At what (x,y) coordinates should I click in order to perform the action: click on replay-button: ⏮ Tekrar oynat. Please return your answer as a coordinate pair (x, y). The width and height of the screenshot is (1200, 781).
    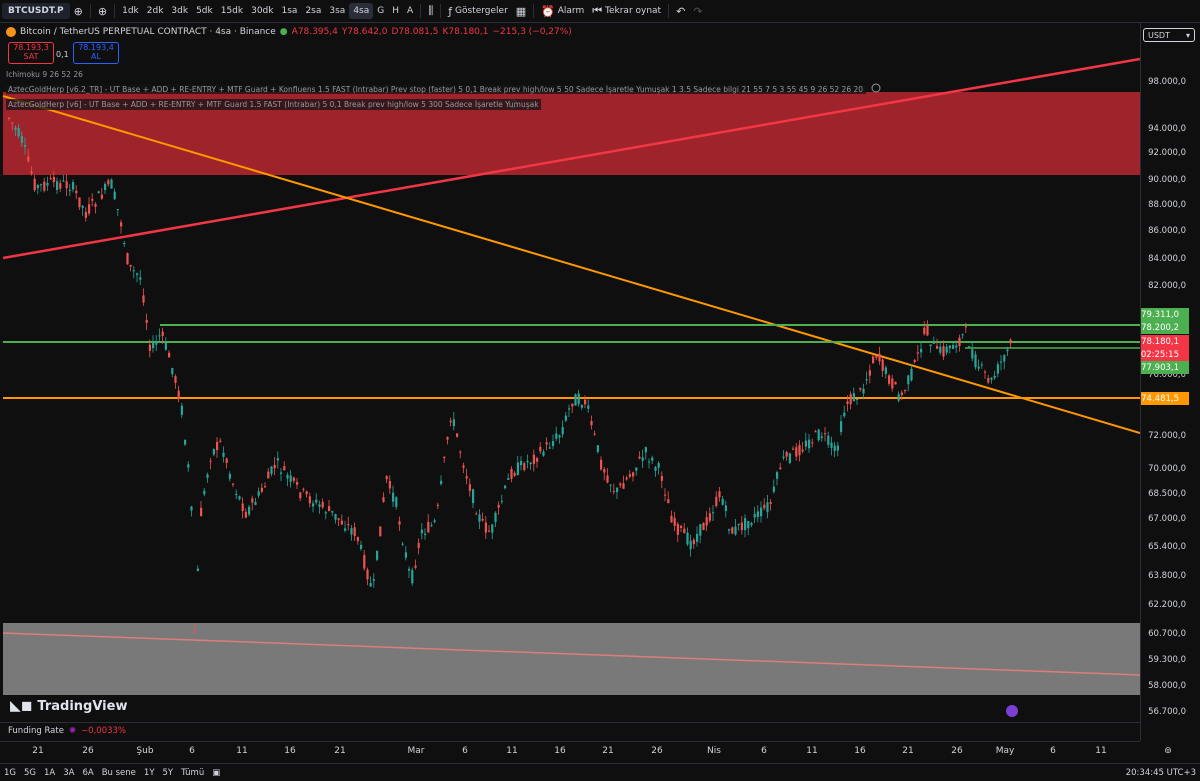
    Looking at the image, I should click on (626, 11).